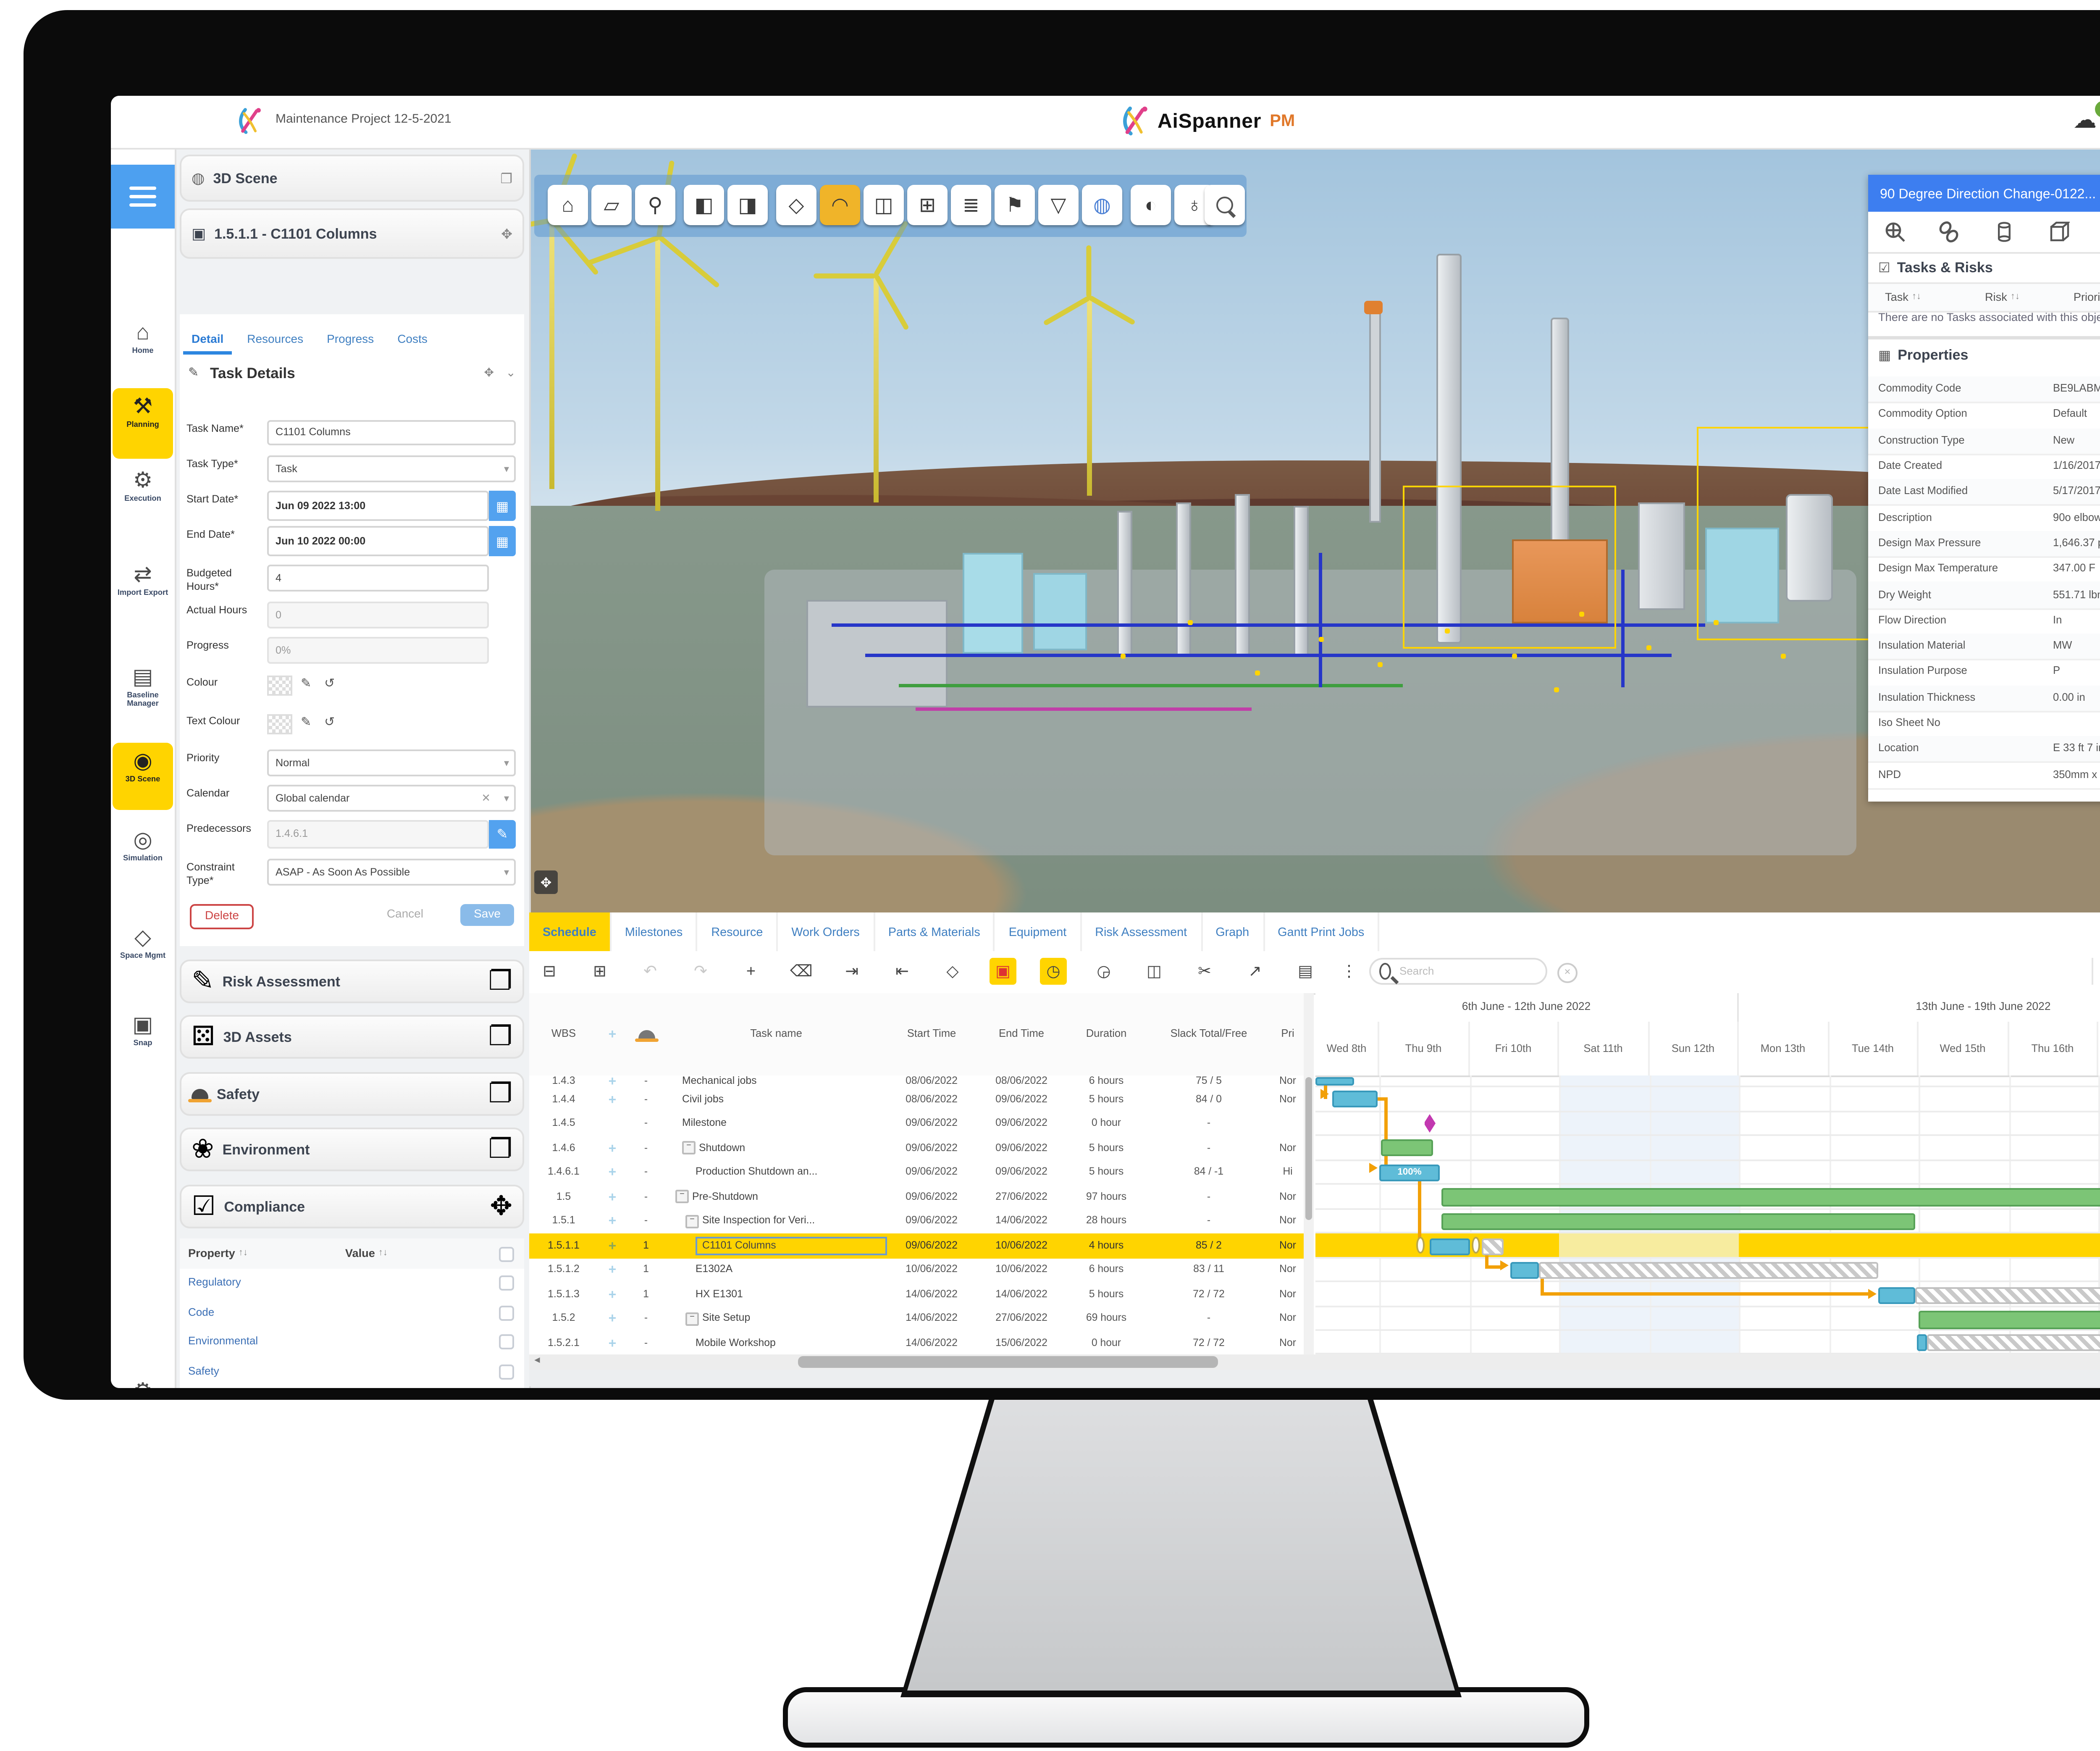 The image size is (2100, 1751). I want to click on sidebar-item-simulation: ◎ Simulation, so click(143, 845).